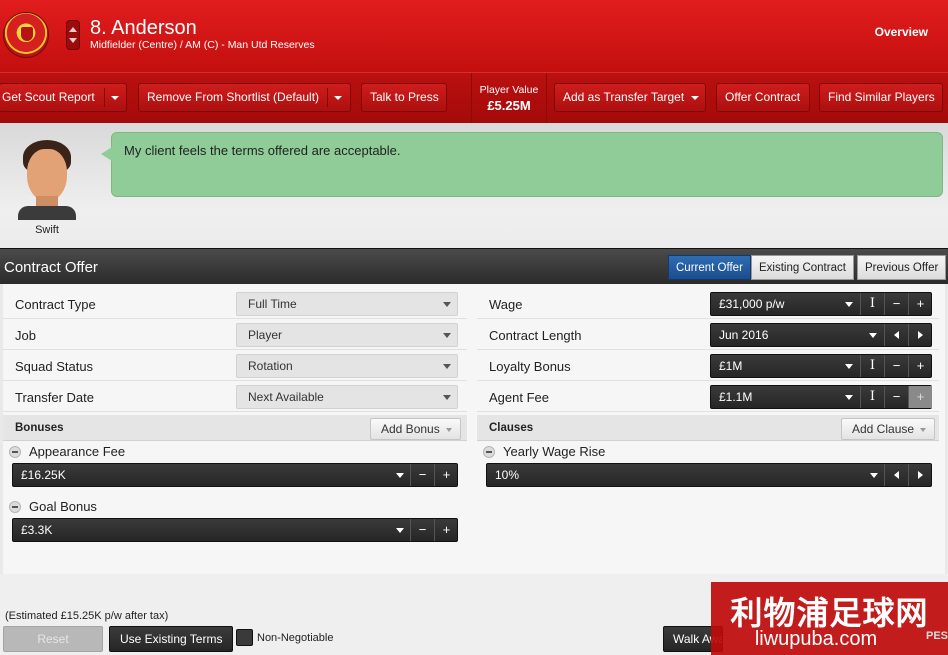  I want to click on add-bonus-button: Add Bonus, so click(415, 429).